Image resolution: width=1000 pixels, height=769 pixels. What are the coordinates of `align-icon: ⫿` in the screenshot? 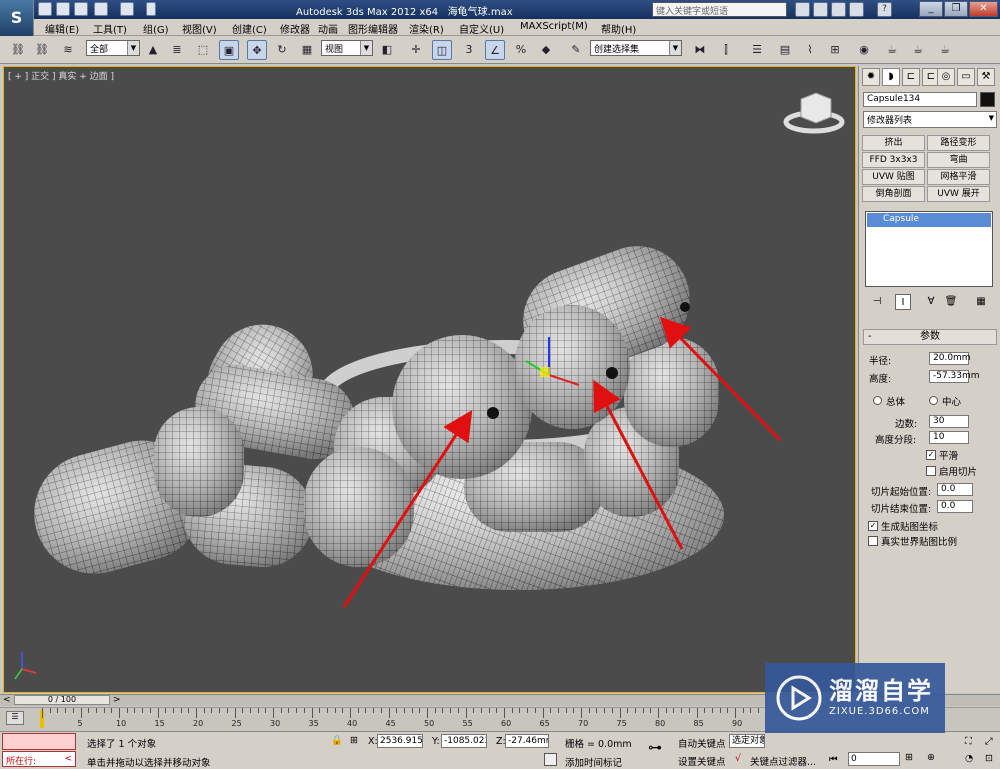 It's located at (726, 50).